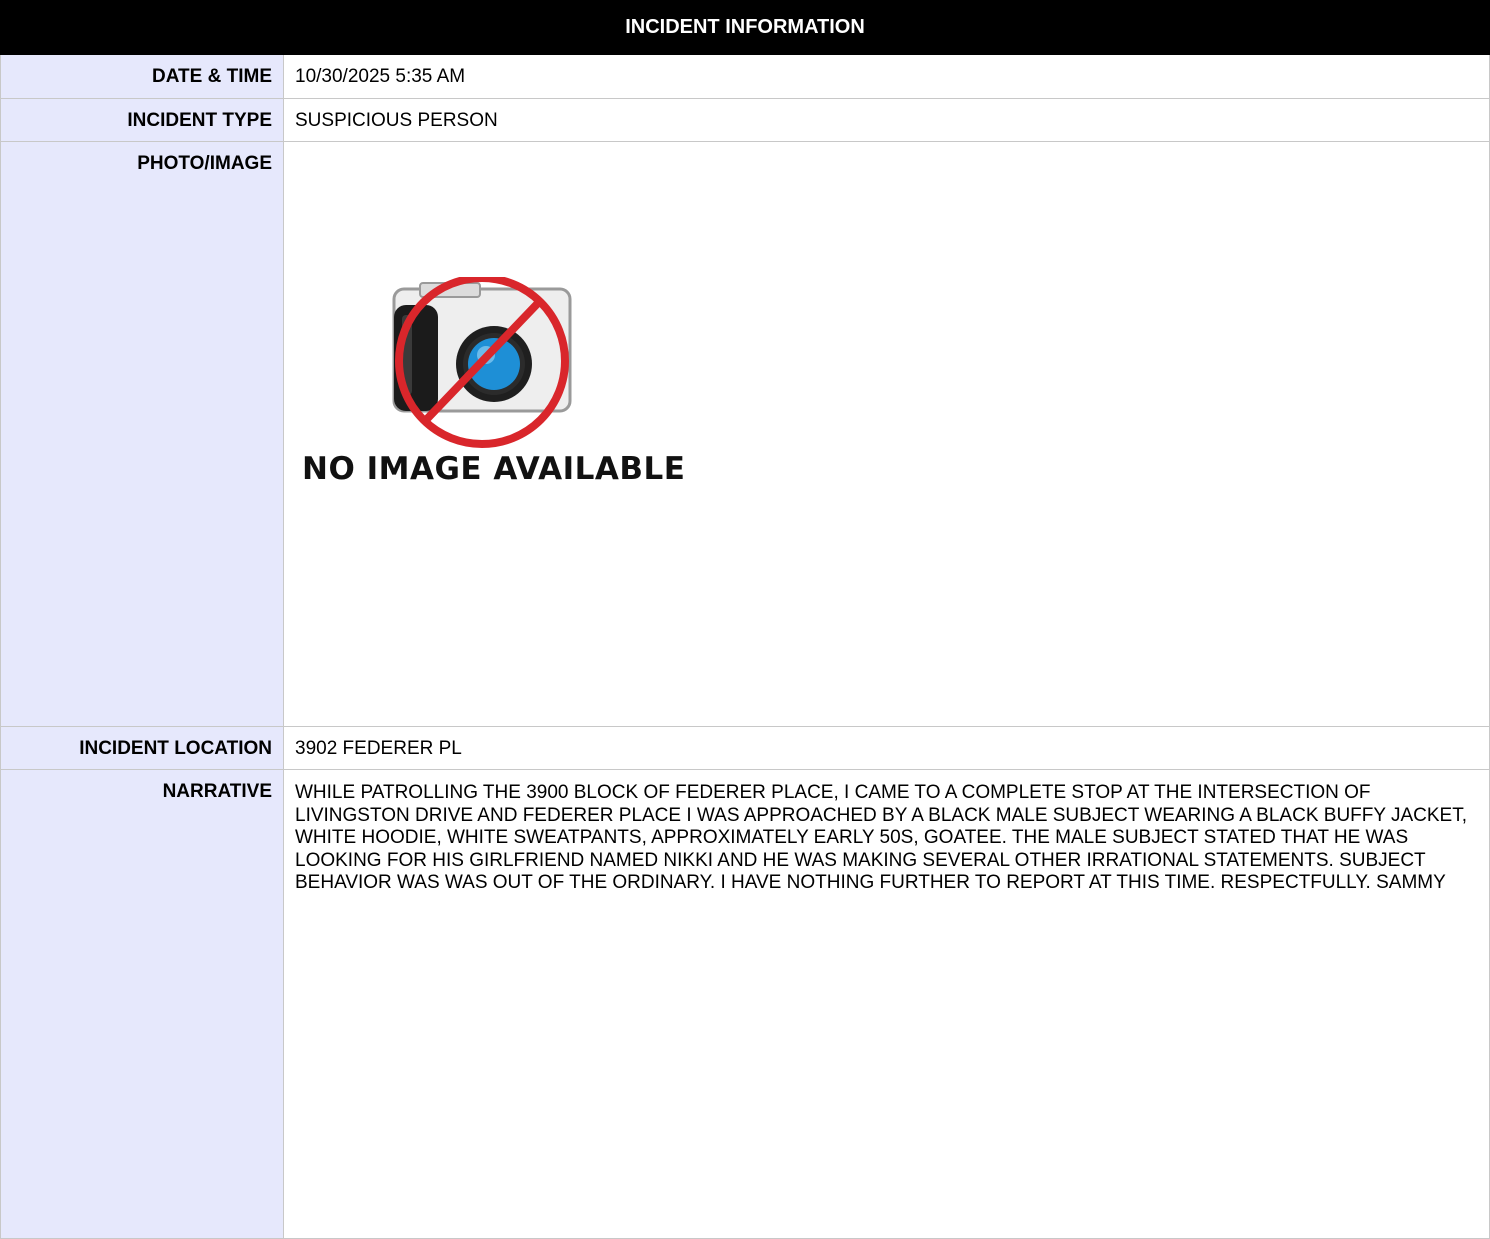 This screenshot has width=1490, height=1239. I want to click on label-incident-type: INCIDENT TYPE, so click(142, 120).